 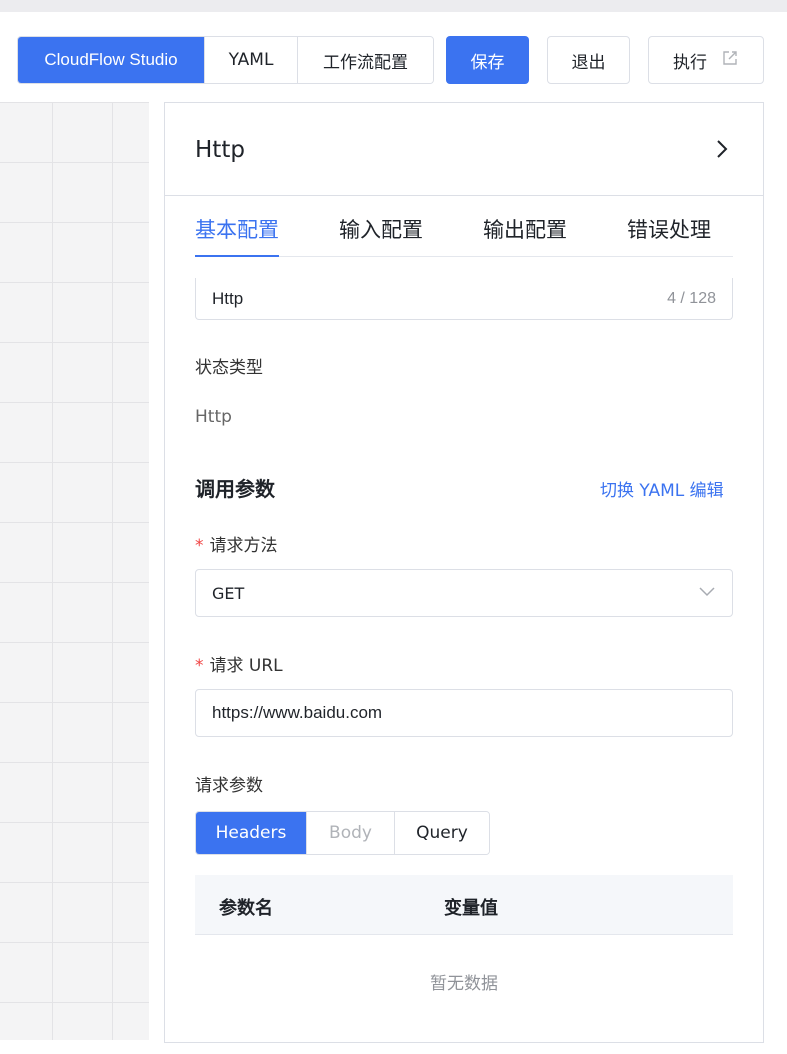 I want to click on tab-workflow-config: 工作流配置, so click(x=365, y=60).